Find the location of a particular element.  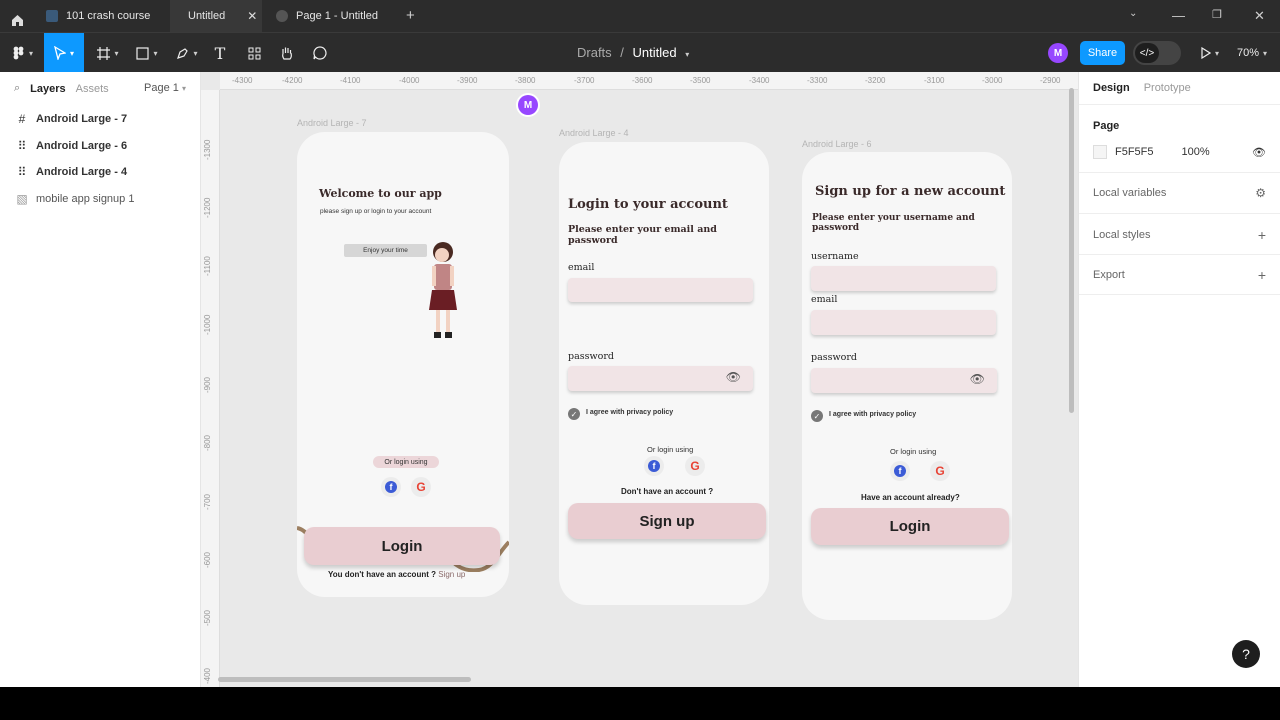

layer-mobile-app-signup: ▧ mobile app signup 1 is located at coordinates (75, 199).